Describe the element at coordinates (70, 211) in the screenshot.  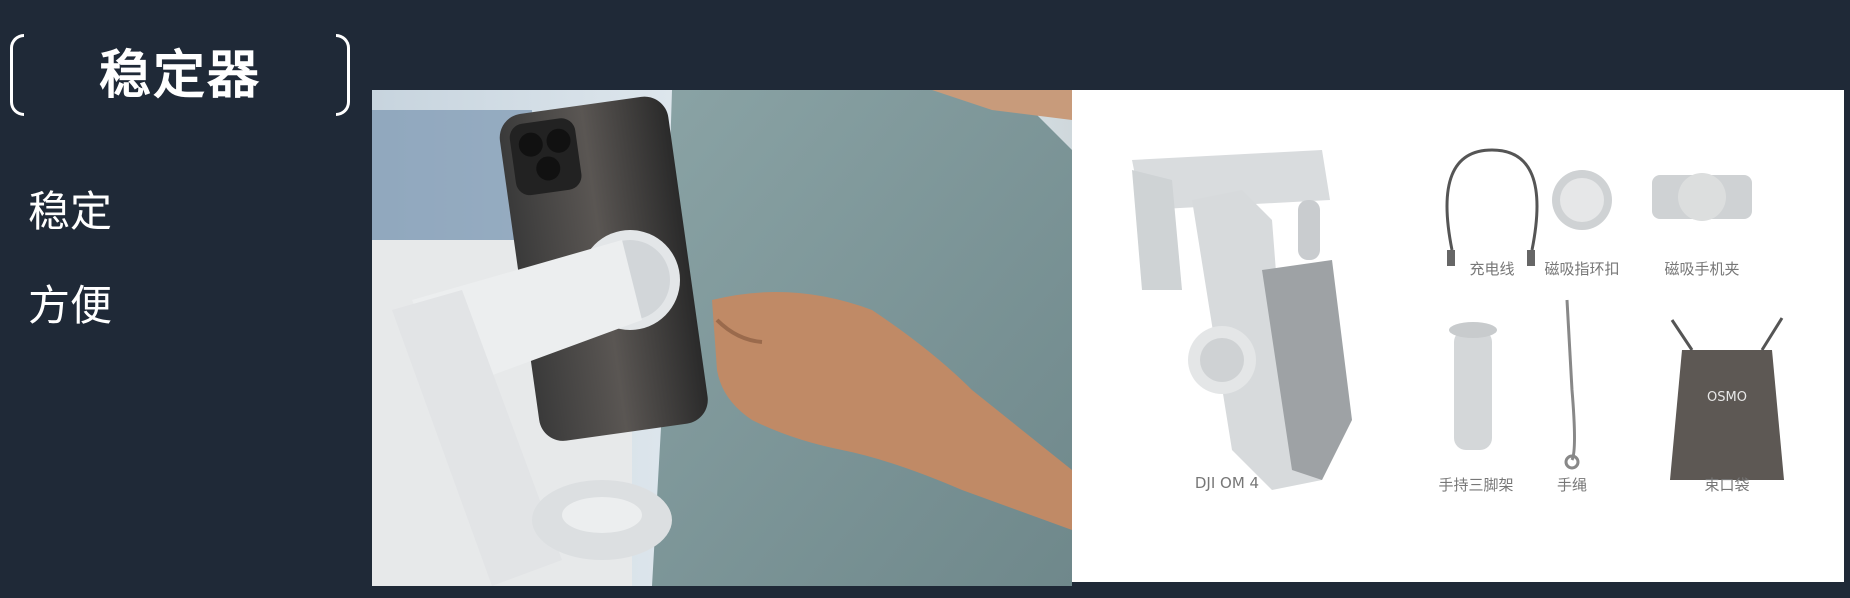
I see `feature-item-stable: 稳定` at that location.